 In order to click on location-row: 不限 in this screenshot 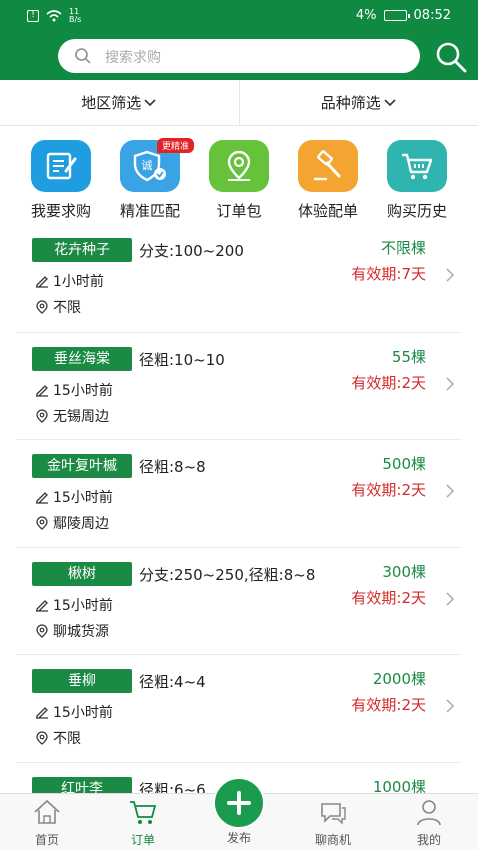, I will do `click(57, 307)`.